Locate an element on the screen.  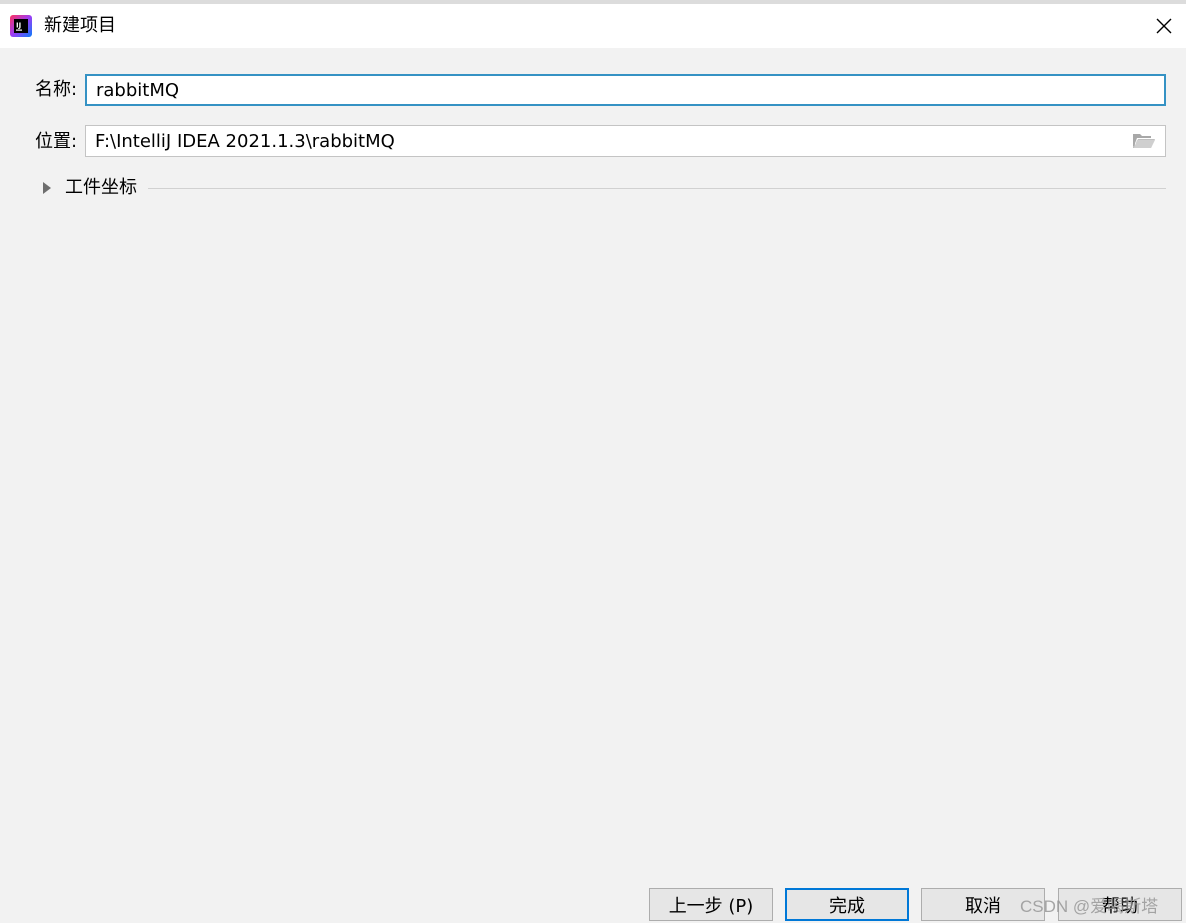
dialog-title: 新建项目 is located at coordinates (80, 25).